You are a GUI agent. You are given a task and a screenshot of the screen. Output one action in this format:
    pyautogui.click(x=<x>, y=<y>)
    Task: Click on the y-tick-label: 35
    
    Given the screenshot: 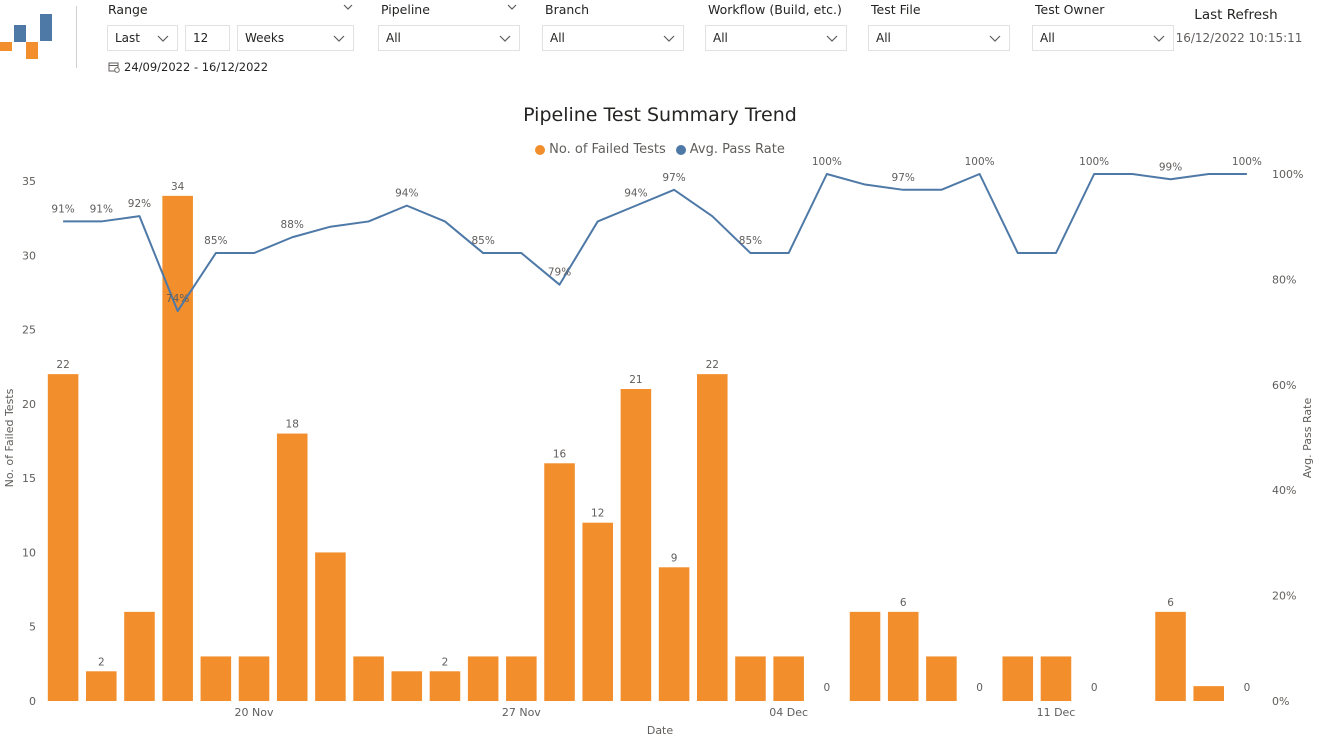 What is the action you would take?
    pyautogui.click(x=29, y=181)
    